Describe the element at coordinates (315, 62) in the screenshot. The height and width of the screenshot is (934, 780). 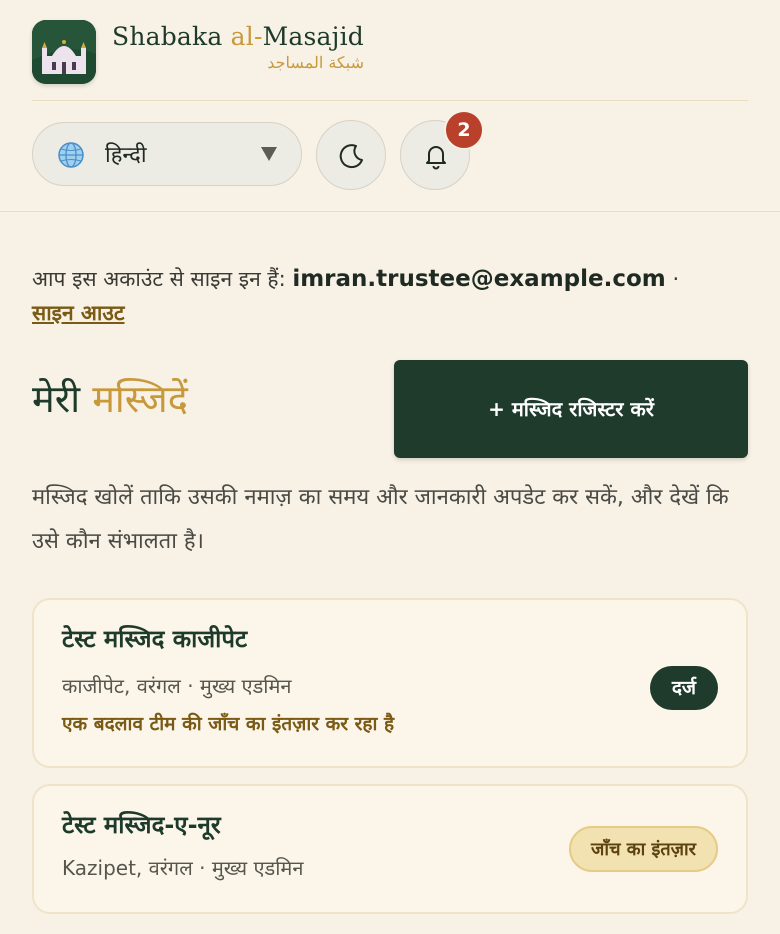
I see `brand-arabic: شبكة المساجد` at that location.